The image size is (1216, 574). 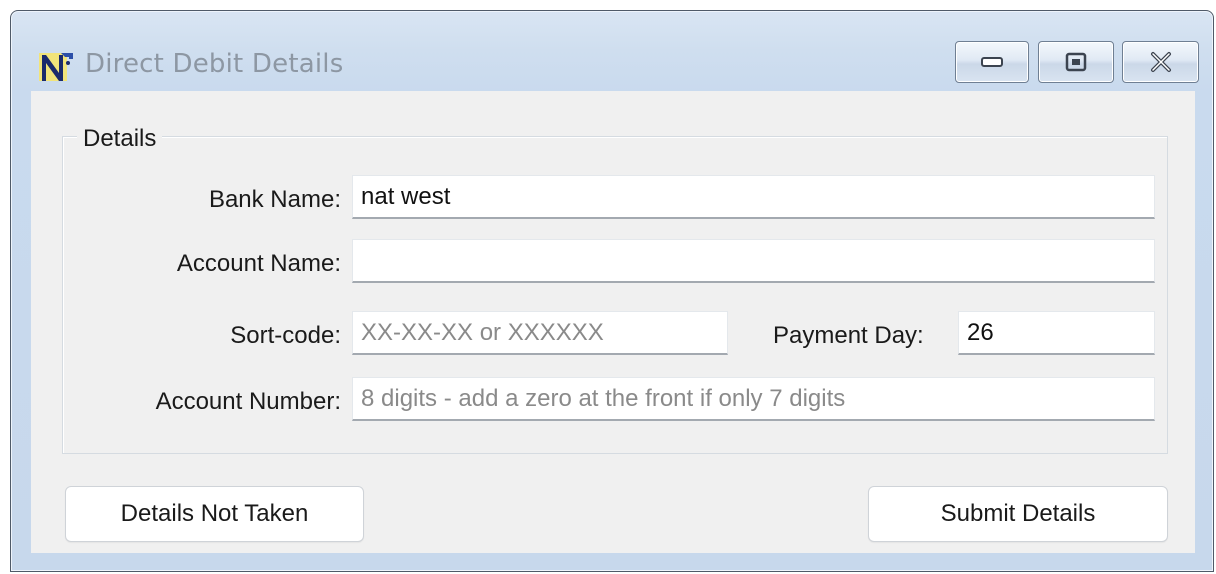 I want to click on details-not-taken-button: Details Not Taken, so click(x=214, y=514).